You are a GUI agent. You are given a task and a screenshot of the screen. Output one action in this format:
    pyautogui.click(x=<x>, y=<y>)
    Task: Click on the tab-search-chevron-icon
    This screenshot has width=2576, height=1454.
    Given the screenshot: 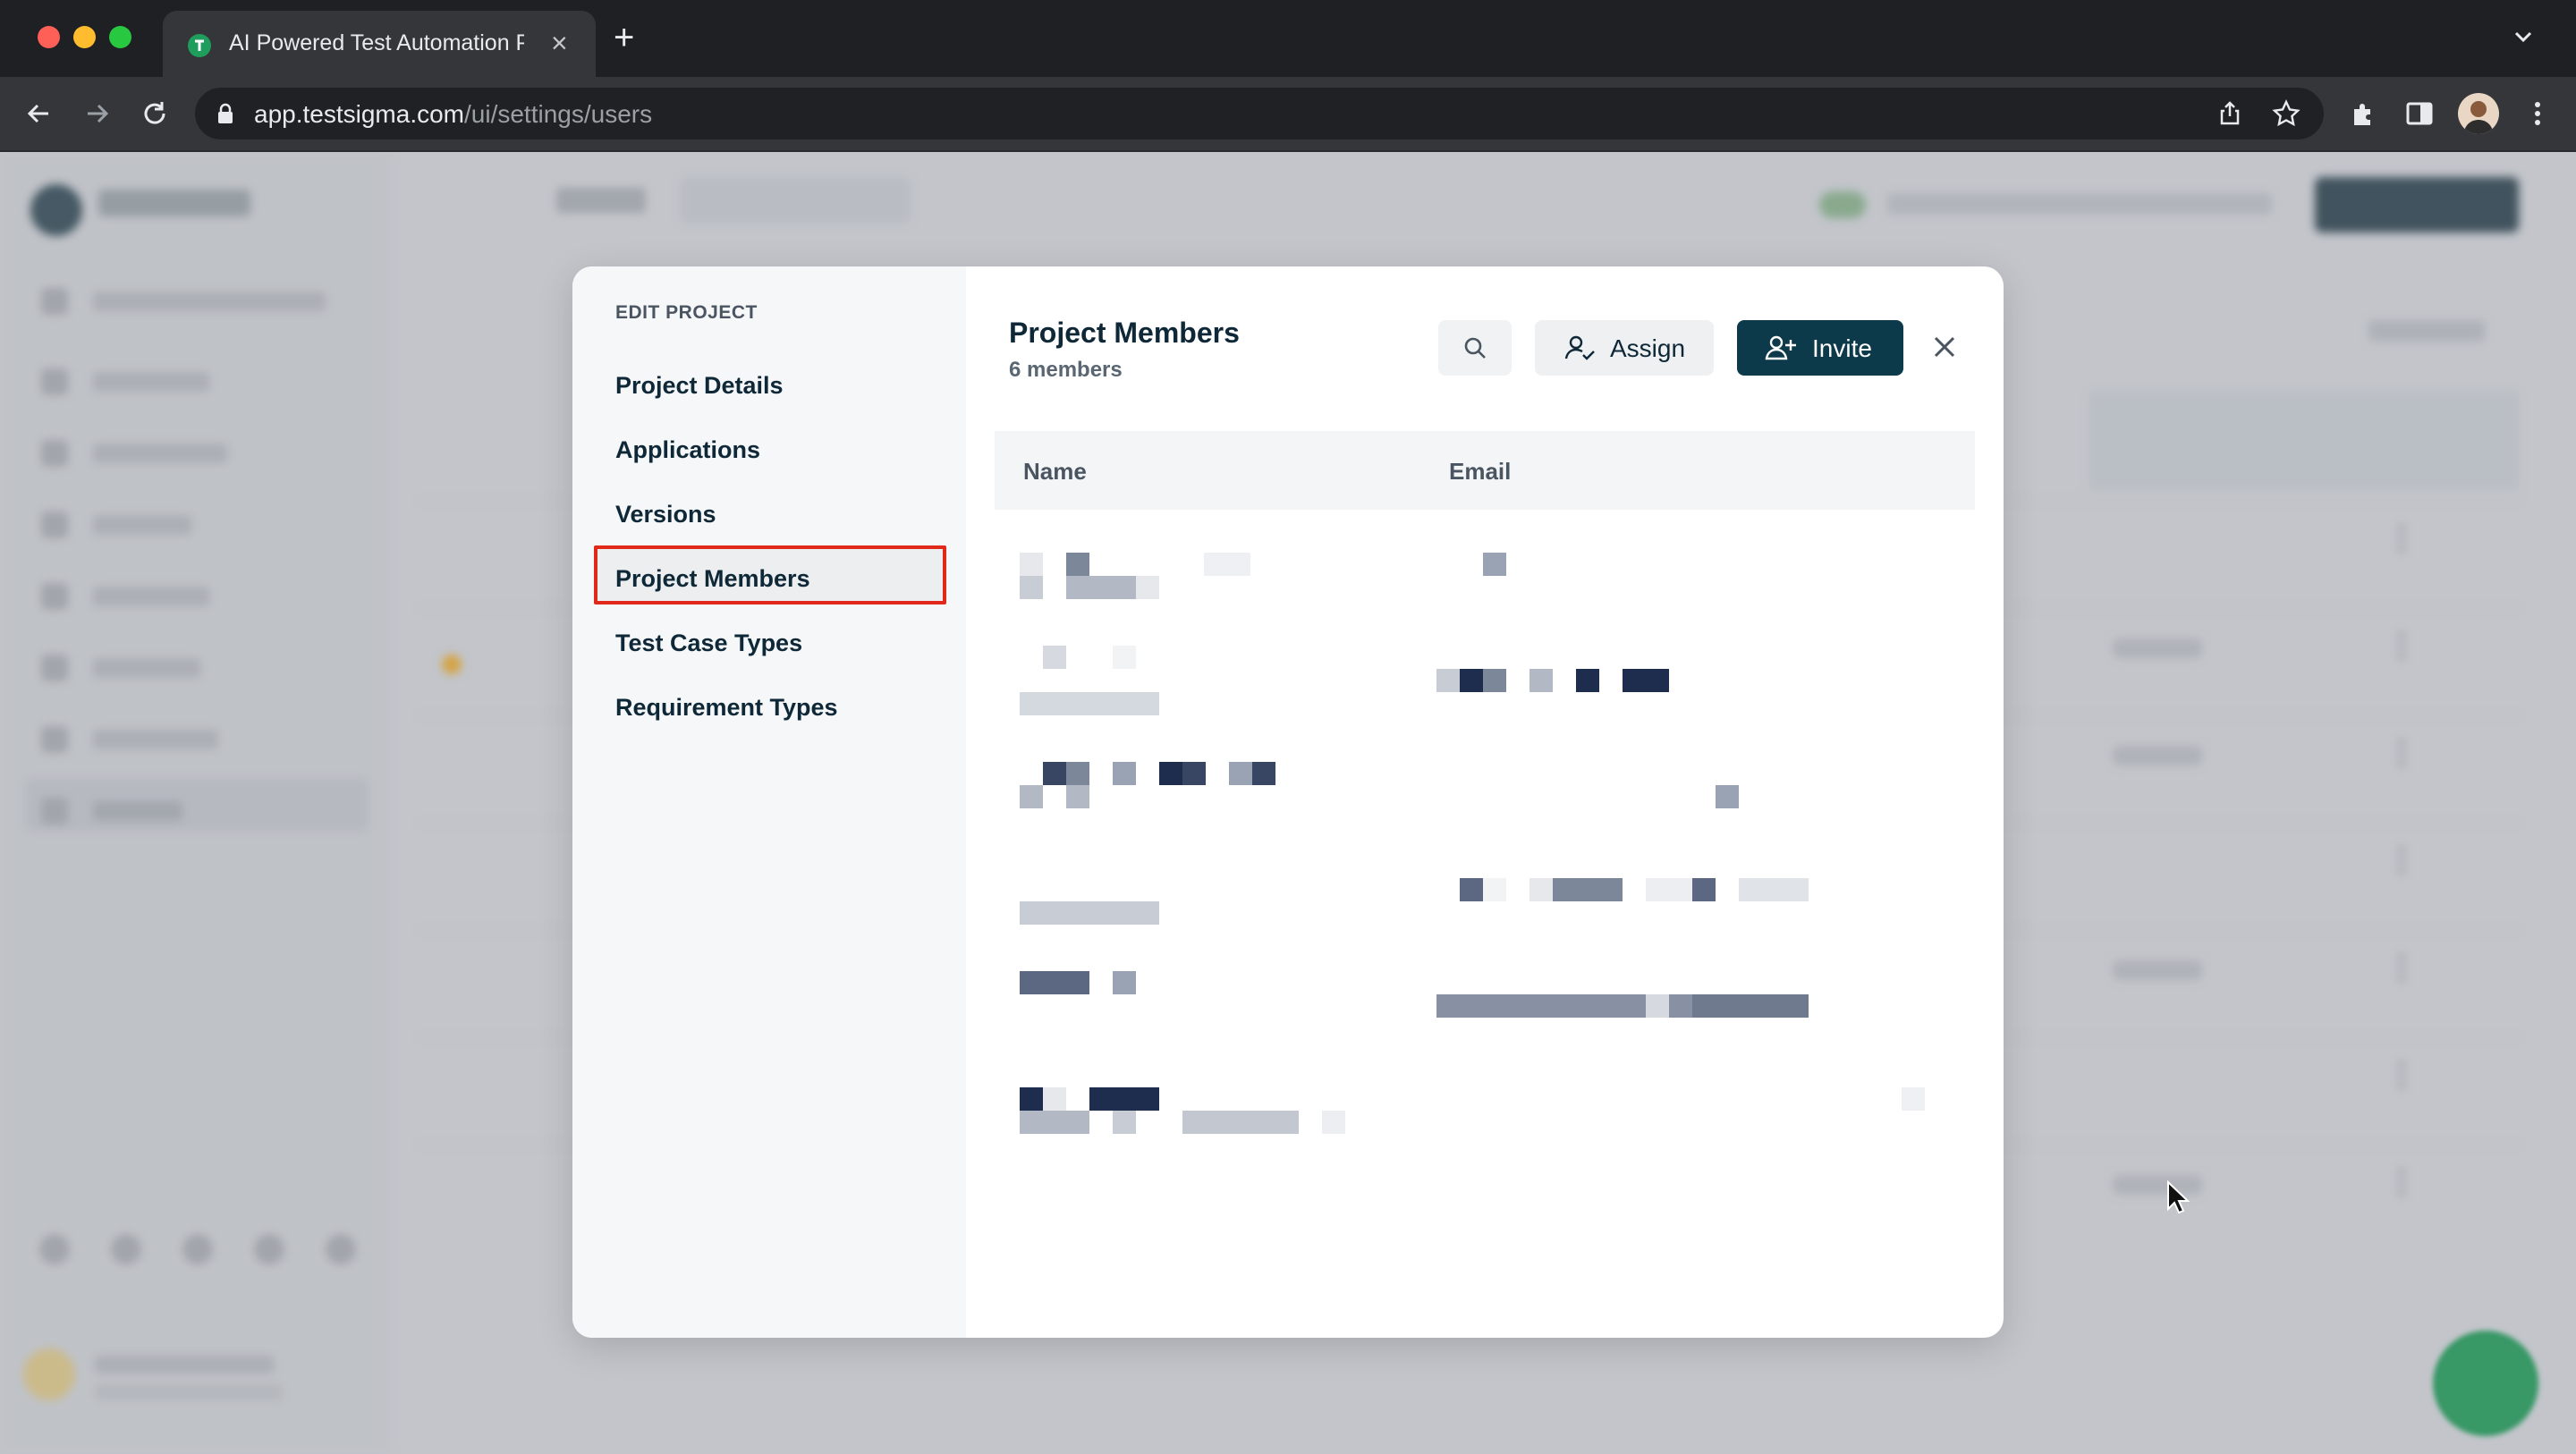 What is the action you would take?
    pyautogui.click(x=2523, y=37)
    